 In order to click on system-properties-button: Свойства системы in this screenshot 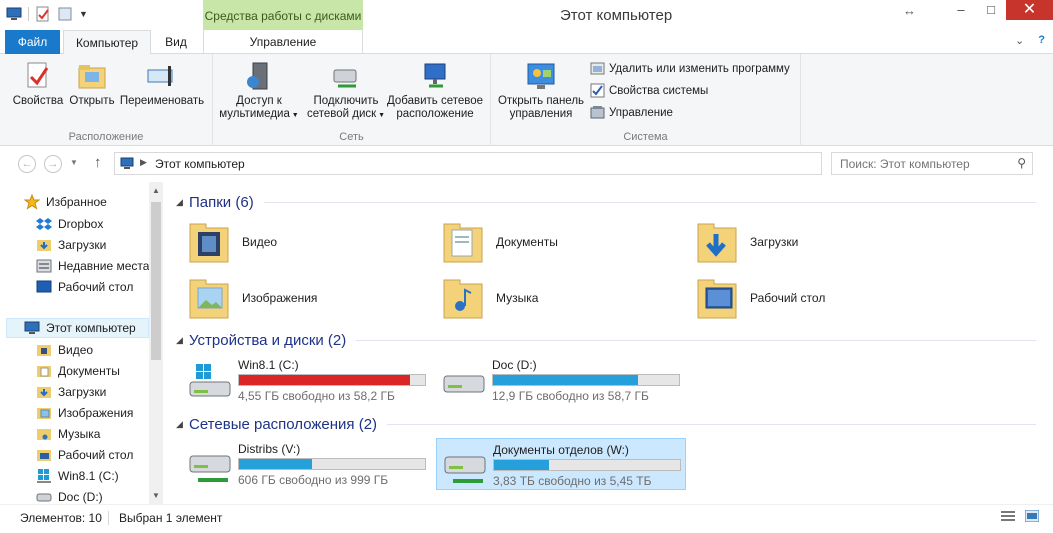, I will do `click(649, 90)`.